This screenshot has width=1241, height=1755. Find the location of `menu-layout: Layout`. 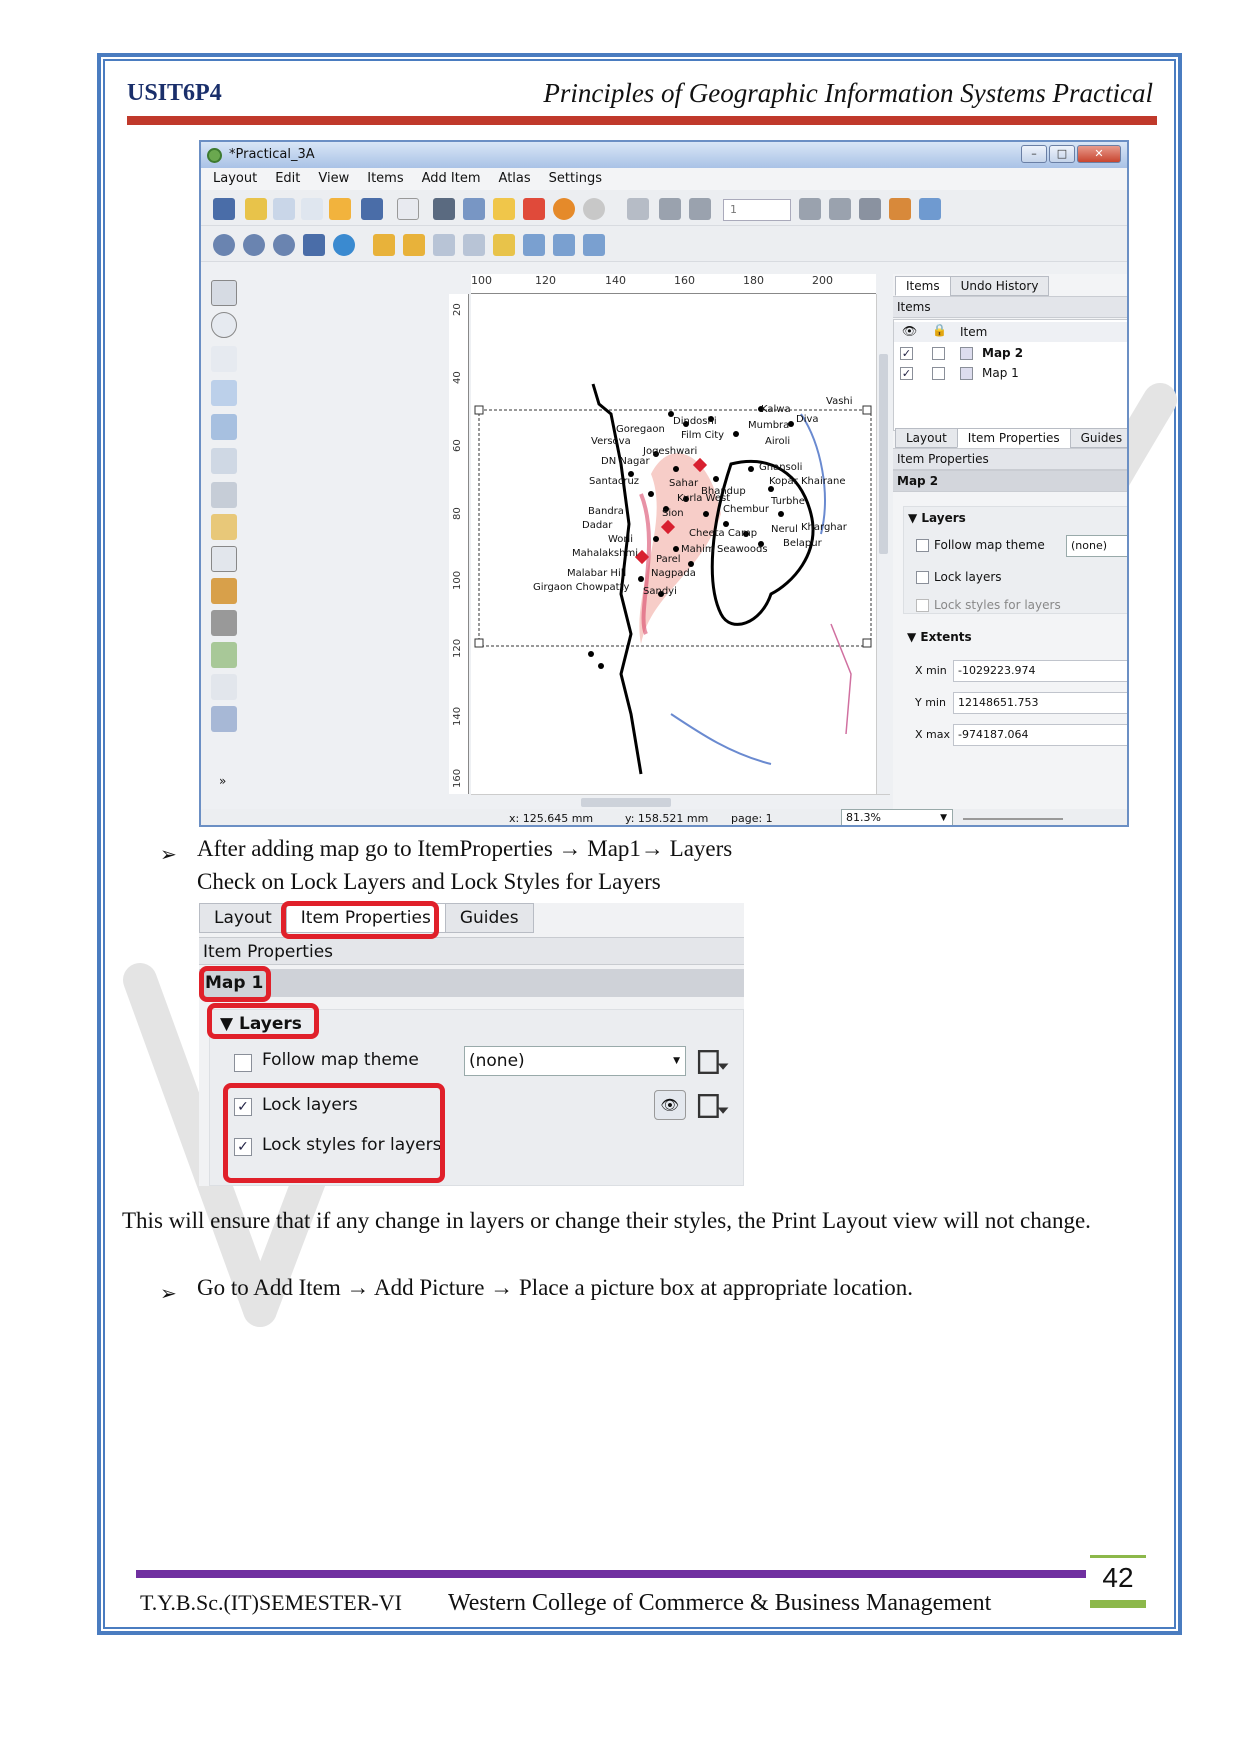

menu-layout: Layout is located at coordinates (235, 179).